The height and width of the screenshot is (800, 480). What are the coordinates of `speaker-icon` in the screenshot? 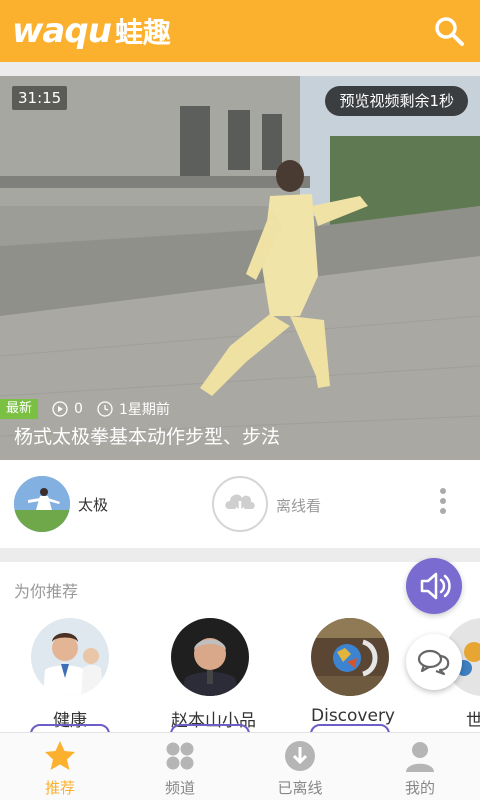 It's located at (435, 586).